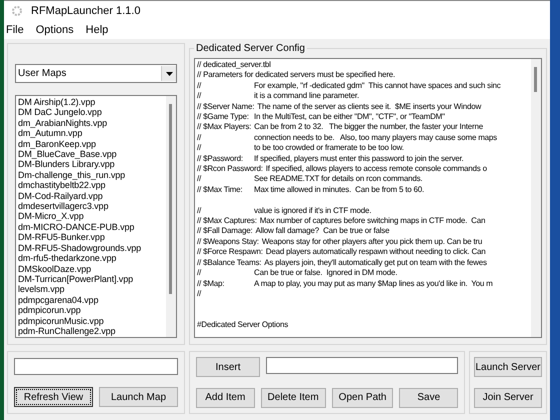  I want to click on config-line: If specified, players must enter this password to join the server., so click(359, 159).